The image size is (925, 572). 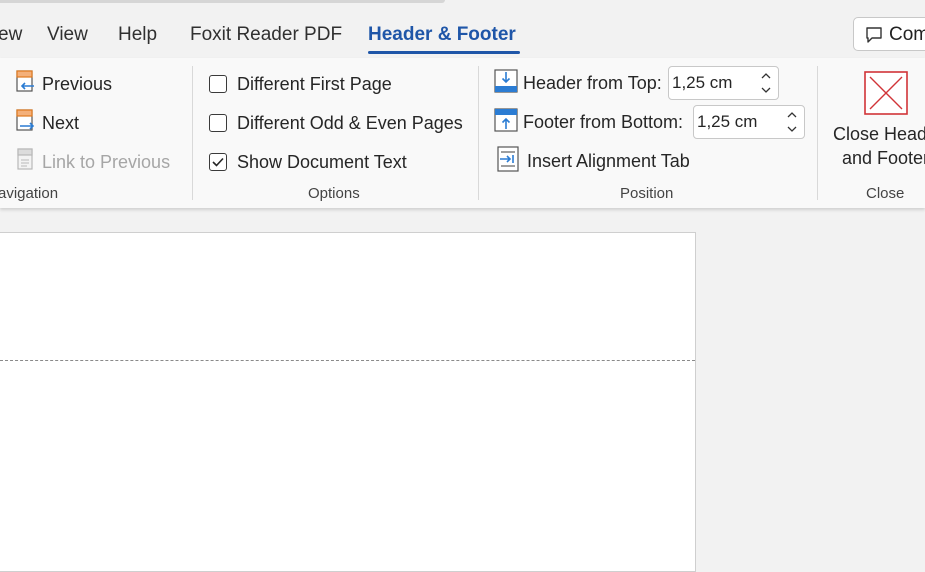 What do you see at coordinates (67, 35) in the screenshot?
I see `tab-view: View` at bounding box center [67, 35].